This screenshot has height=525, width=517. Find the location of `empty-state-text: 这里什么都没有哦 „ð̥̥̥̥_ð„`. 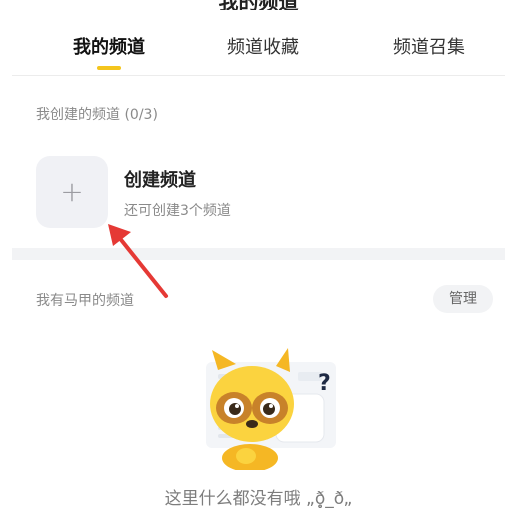

empty-state-text: 这里什么都没有哦 „ð̥̥̥̥_ð„ is located at coordinates (258, 499).